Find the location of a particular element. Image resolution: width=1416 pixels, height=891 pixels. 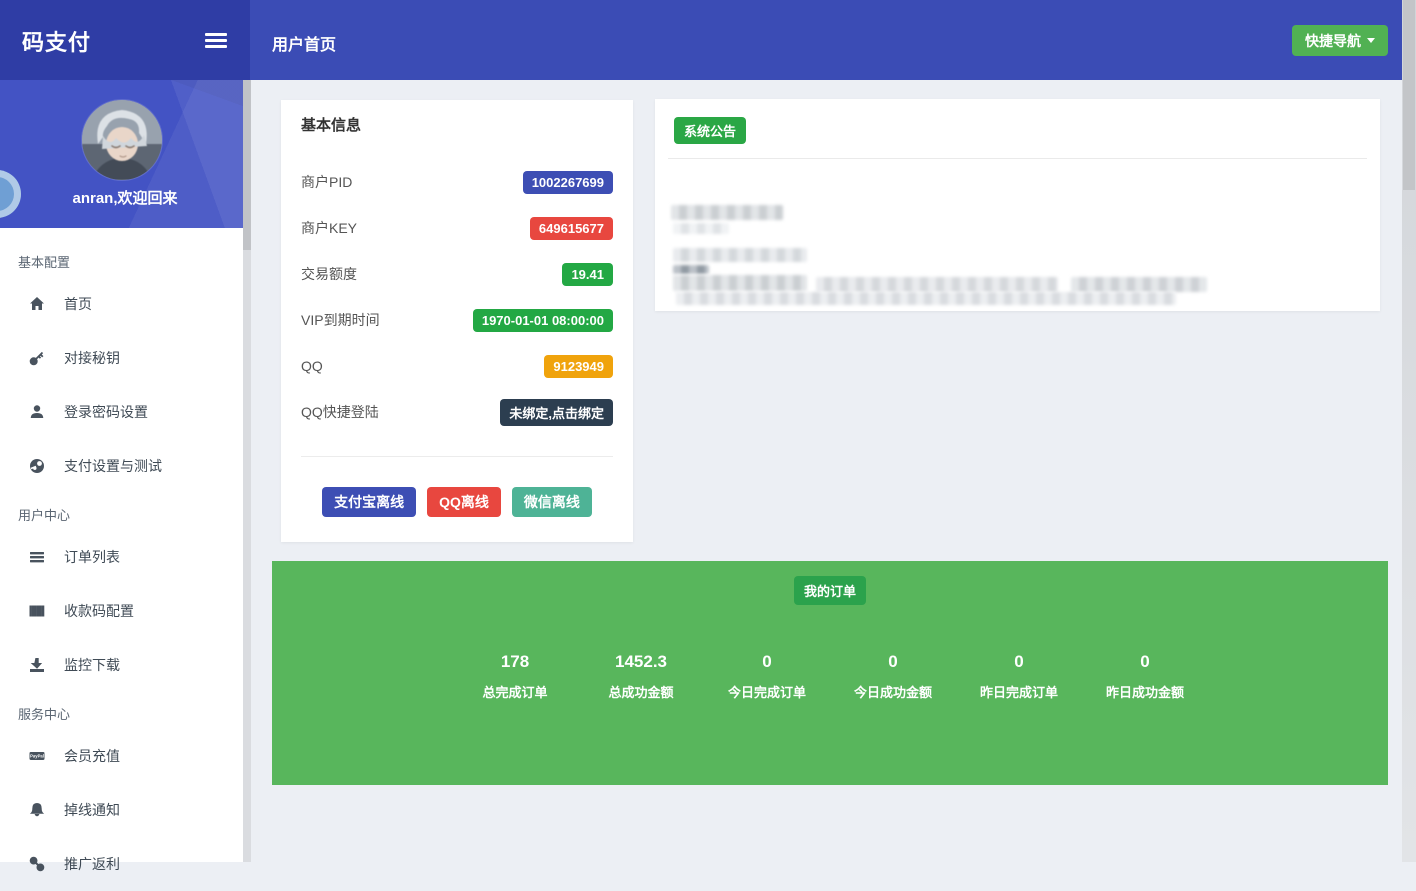

download-icon is located at coordinates (37, 665).